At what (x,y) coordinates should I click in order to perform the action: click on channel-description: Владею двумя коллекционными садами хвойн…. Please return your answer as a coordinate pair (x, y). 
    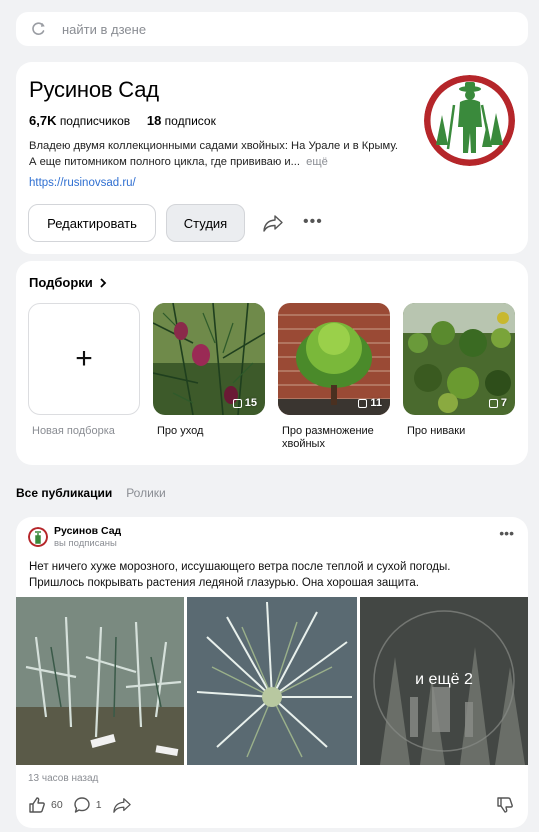
    Looking at the image, I should click on (214, 154).